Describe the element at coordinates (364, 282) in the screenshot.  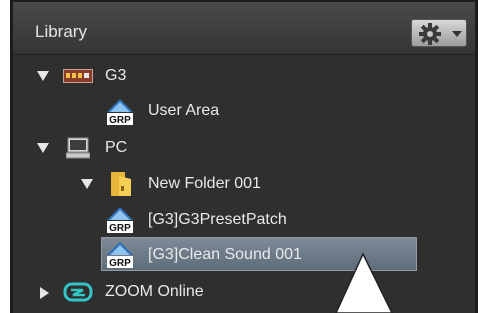
I see `callout-pointer` at that location.